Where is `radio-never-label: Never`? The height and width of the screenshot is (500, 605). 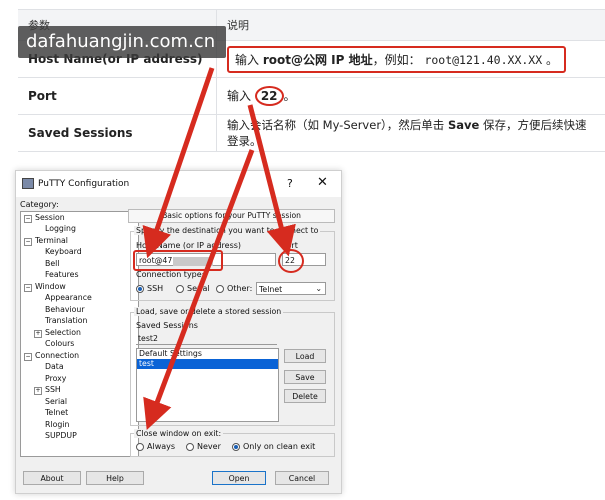 radio-never-label: Never is located at coordinates (209, 446).